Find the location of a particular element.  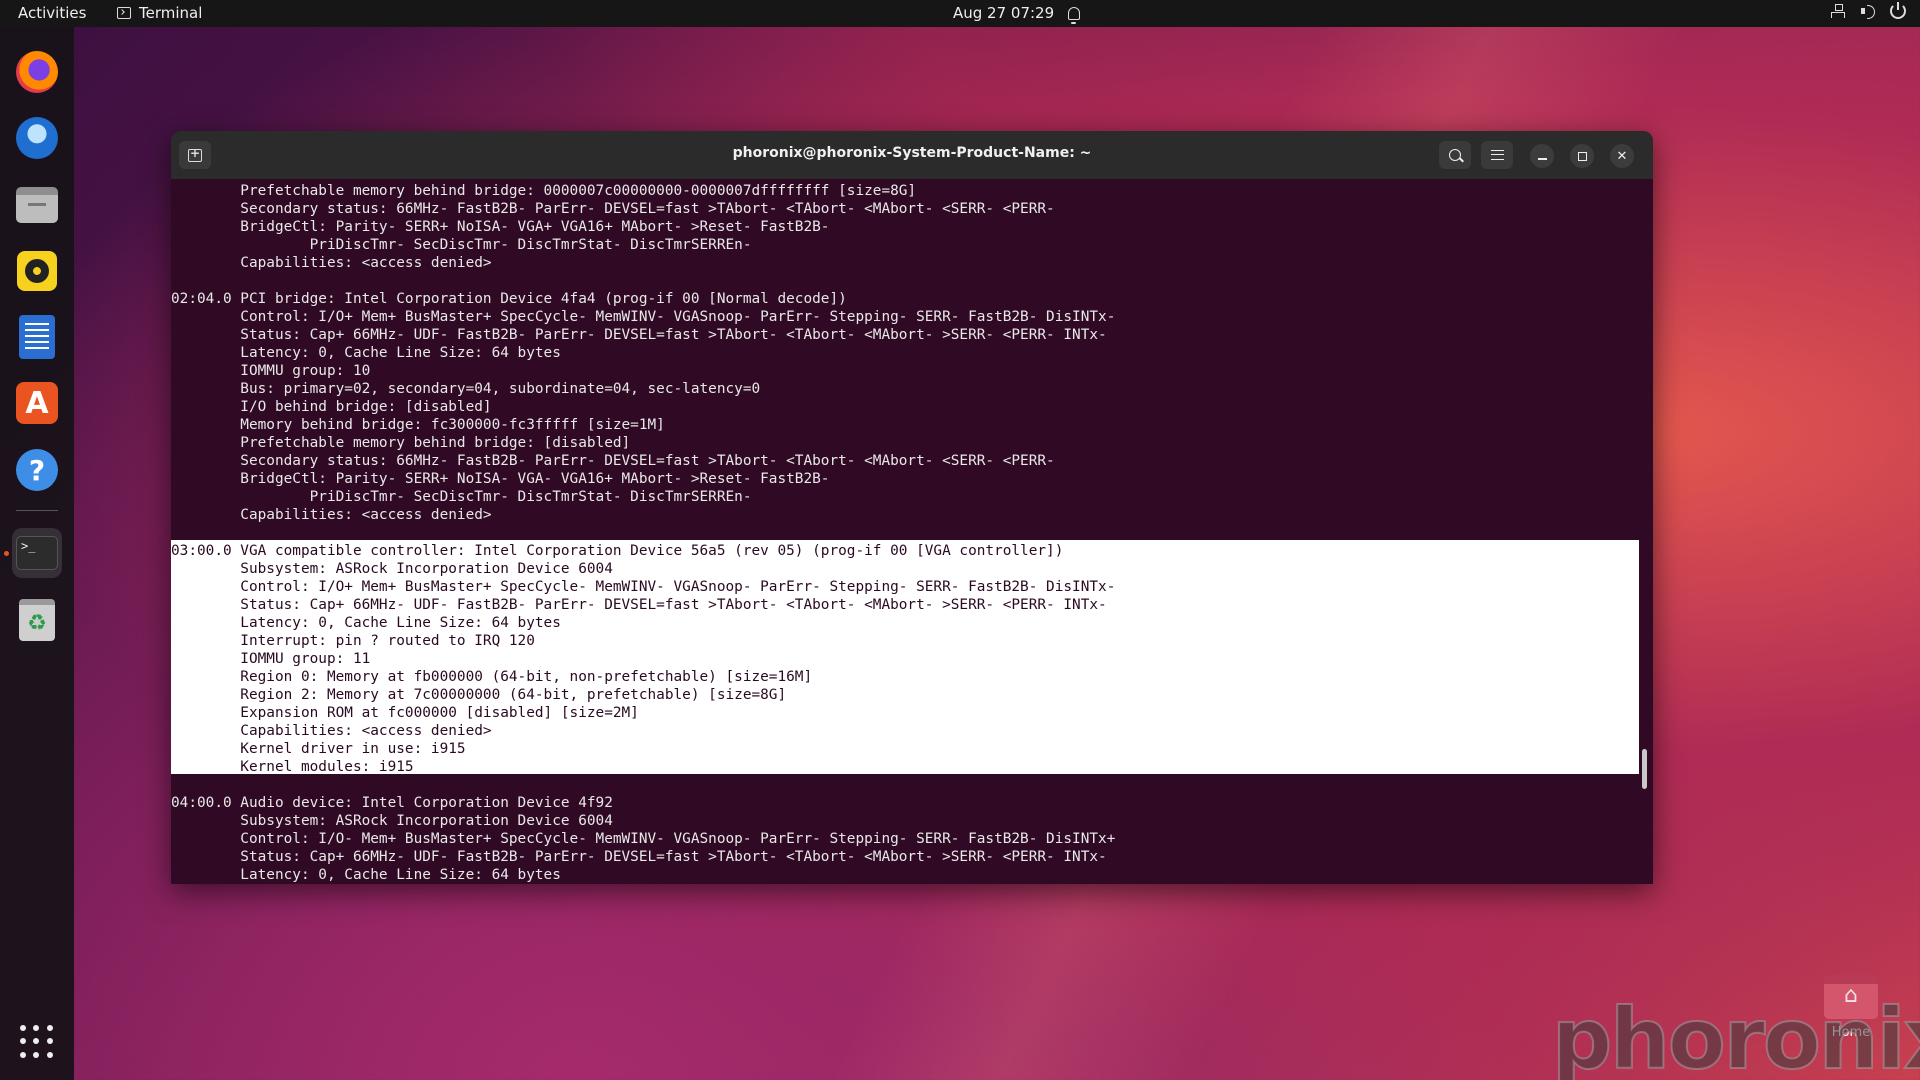

writer-icon is located at coordinates (37, 337).